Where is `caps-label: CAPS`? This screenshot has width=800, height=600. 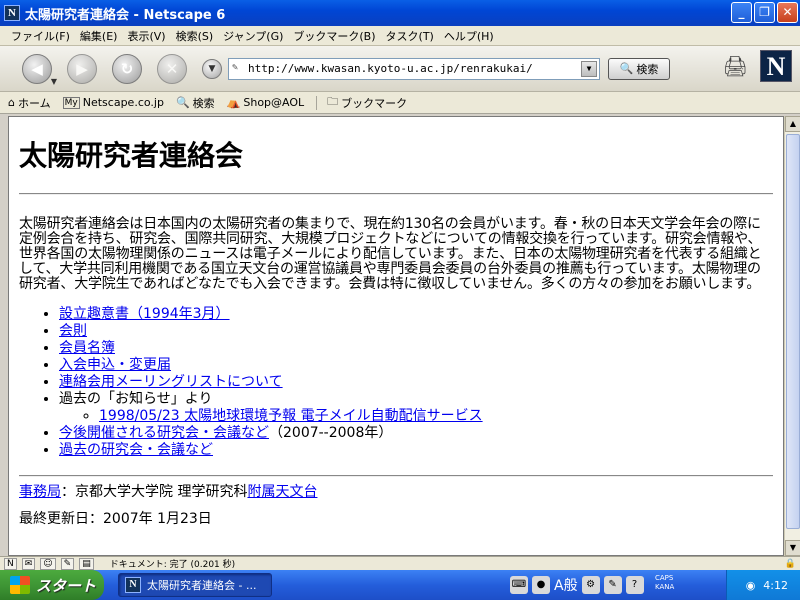
caps-label: CAPS is located at coordinates (664, 578).